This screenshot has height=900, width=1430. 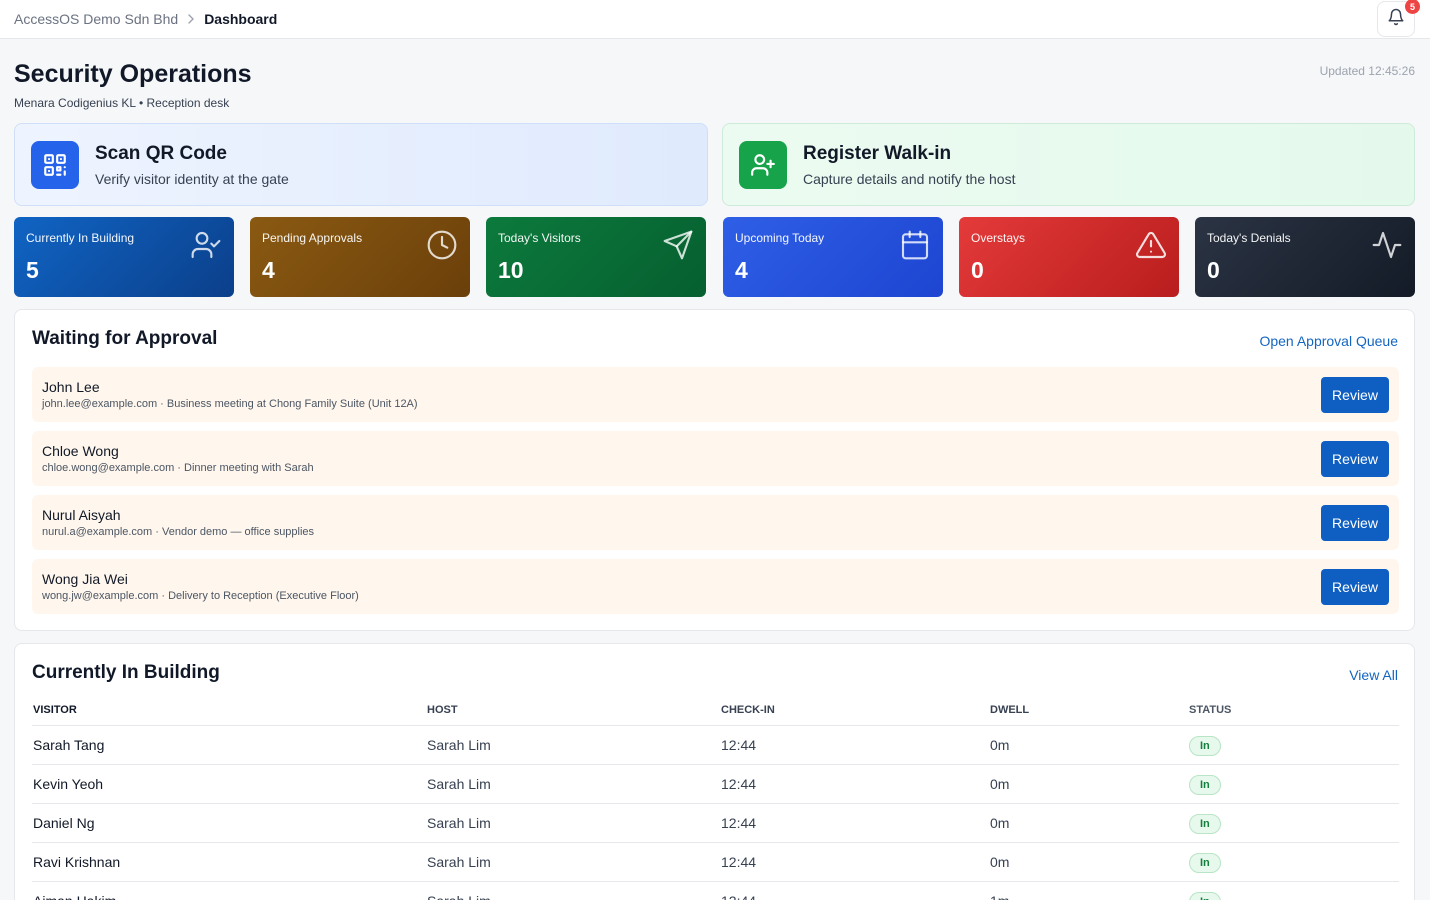 What do you see at coordinates (748, 710) in the screenshot?
I see `column-header-check-in: CHECK-IN` at bounding box center [748, 710].